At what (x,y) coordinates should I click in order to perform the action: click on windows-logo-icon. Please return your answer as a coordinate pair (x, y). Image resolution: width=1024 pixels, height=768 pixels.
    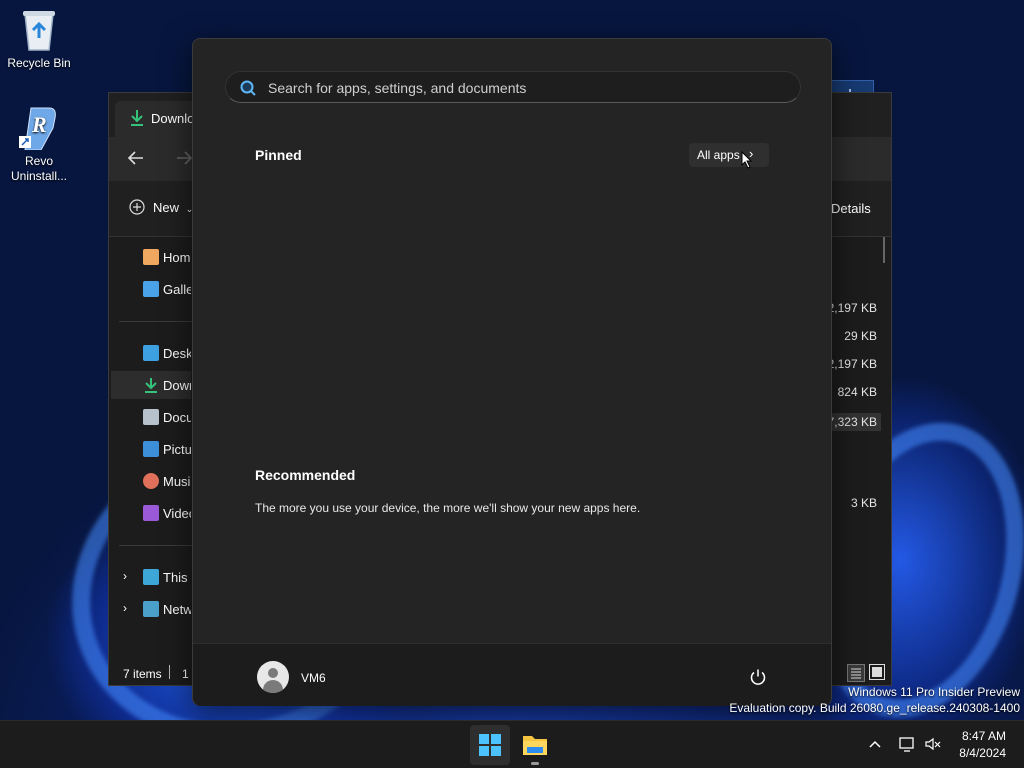
    Looking at the image, I should click on (490, 745).